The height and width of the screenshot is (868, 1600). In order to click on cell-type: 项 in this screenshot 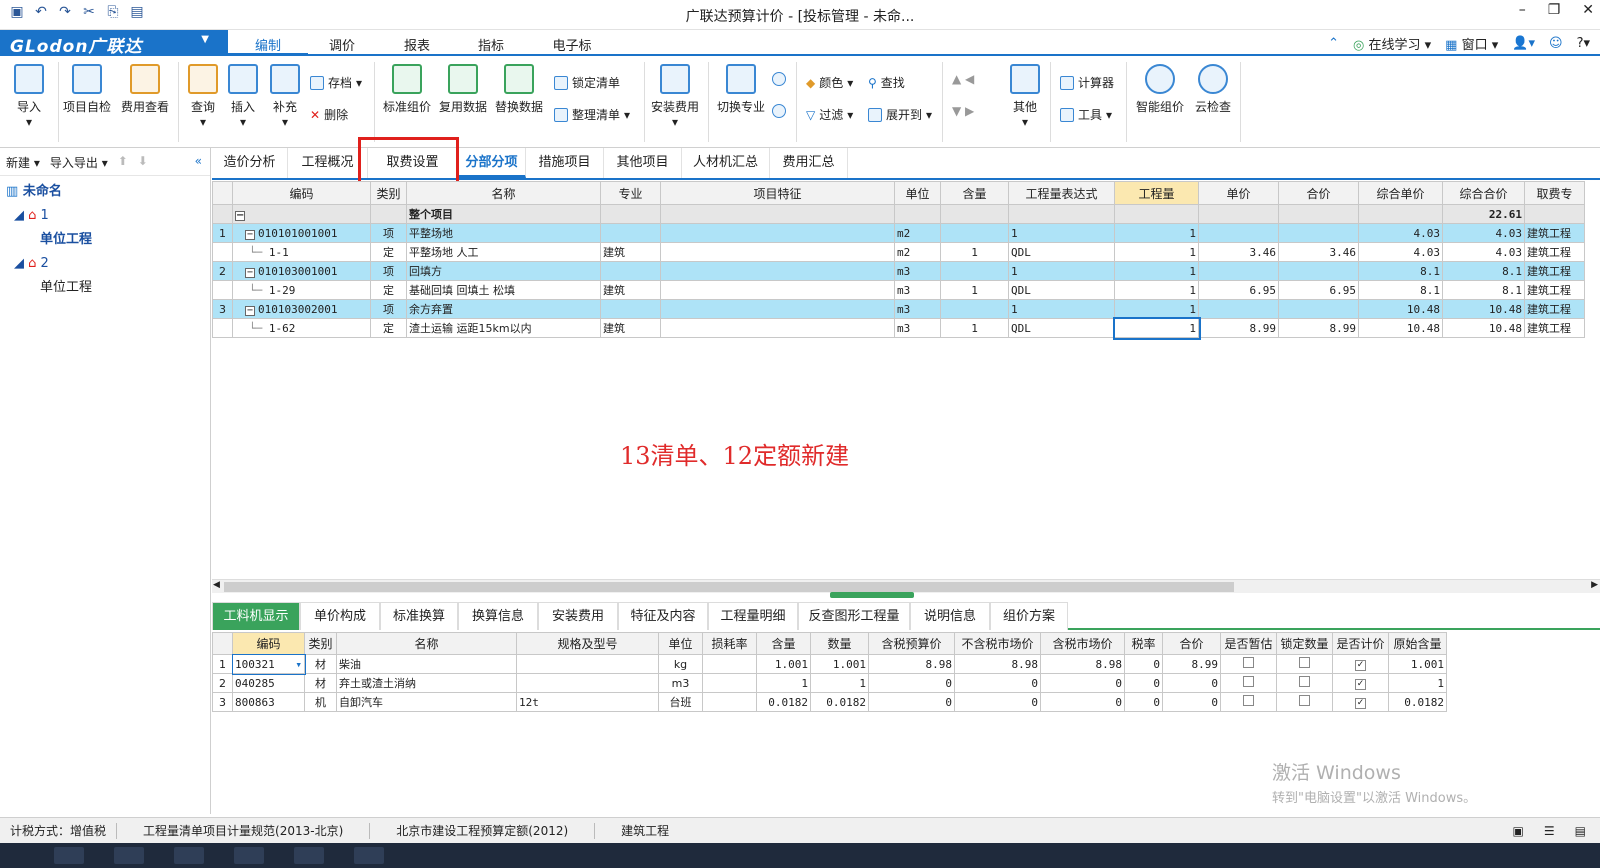, I will do `click(388, 309)`.